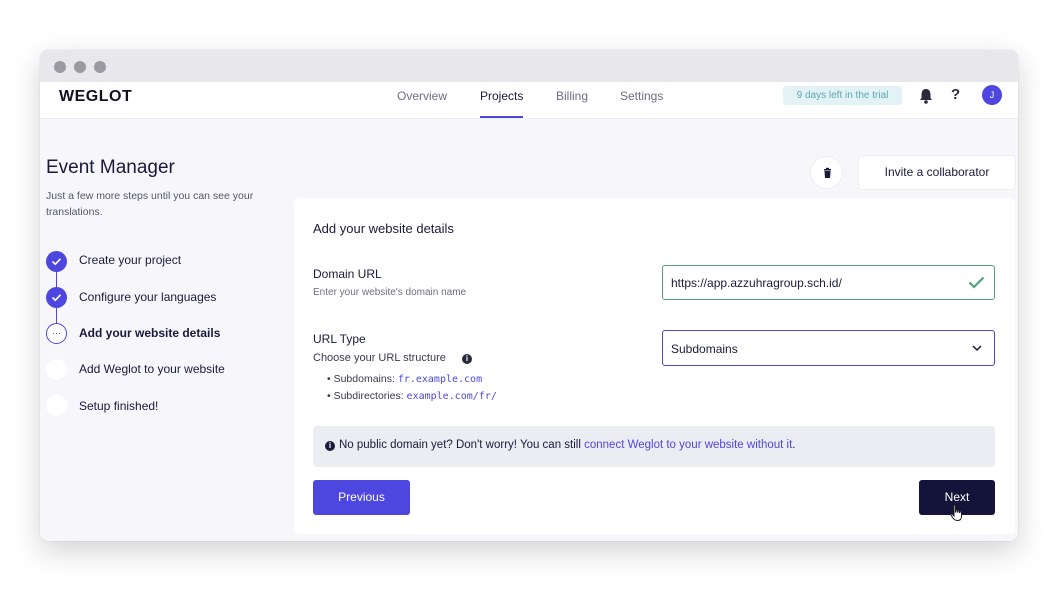 This screenshot has width=1058, height=591. What do you see at coordinates (956, 513) in the screenshot?
I see `hand-cursor-icon` at bounding box center [956, 513].